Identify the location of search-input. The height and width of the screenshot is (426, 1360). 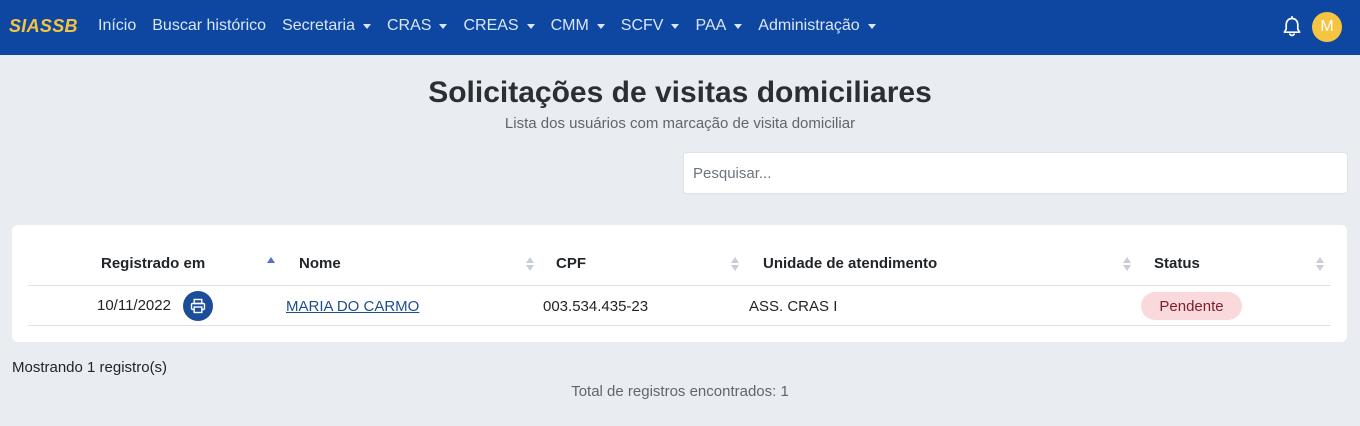
(1015, 173).